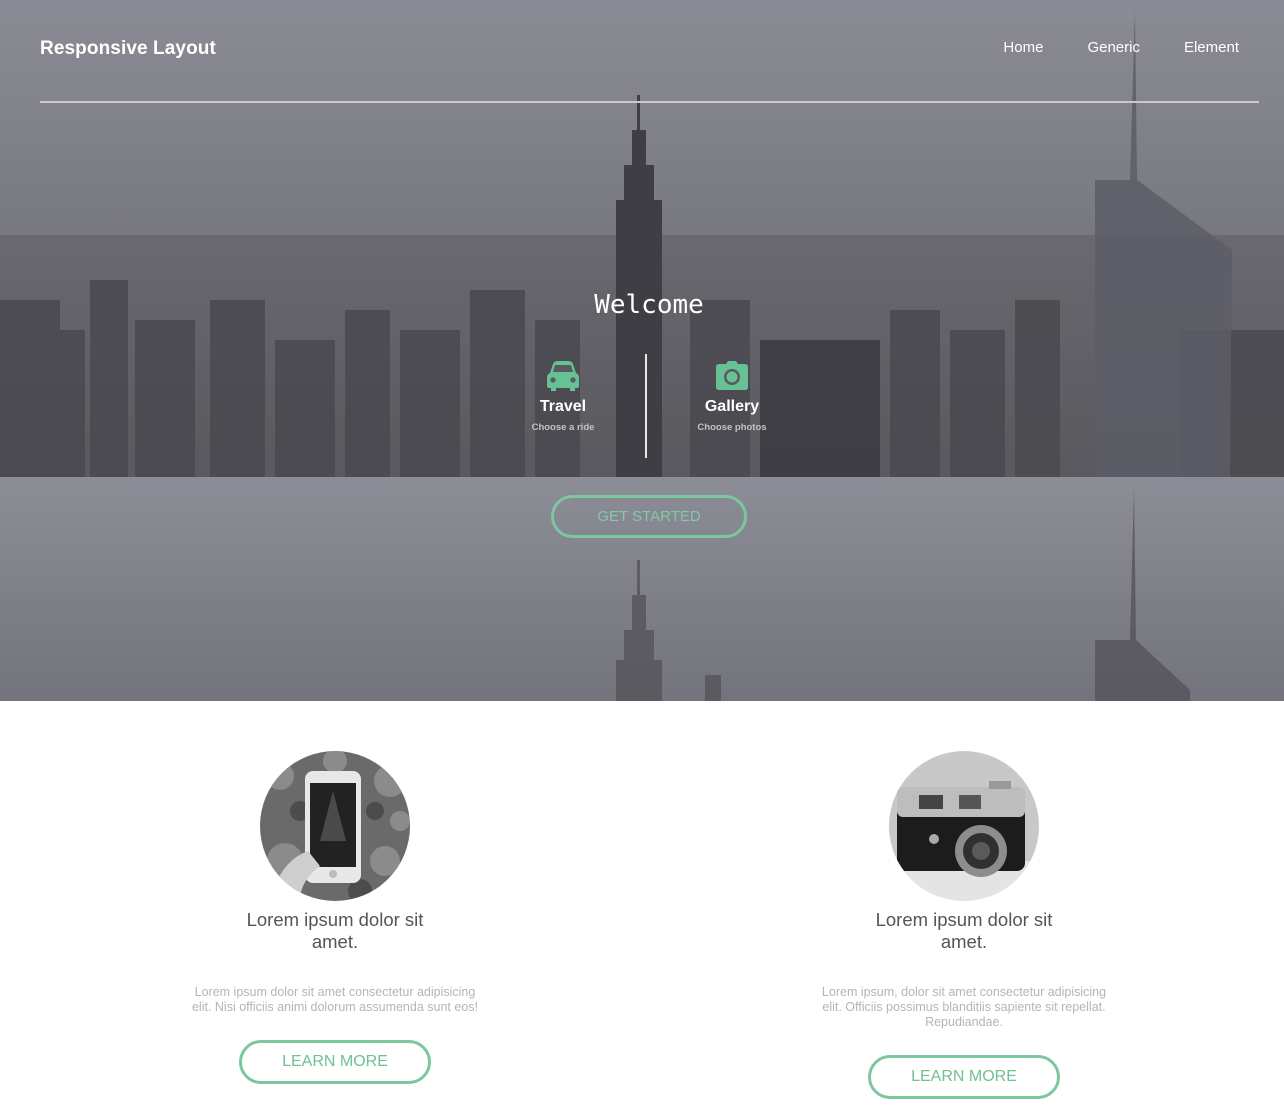  I want to click on get-started-button: GET STARTED, so click(649, 516).